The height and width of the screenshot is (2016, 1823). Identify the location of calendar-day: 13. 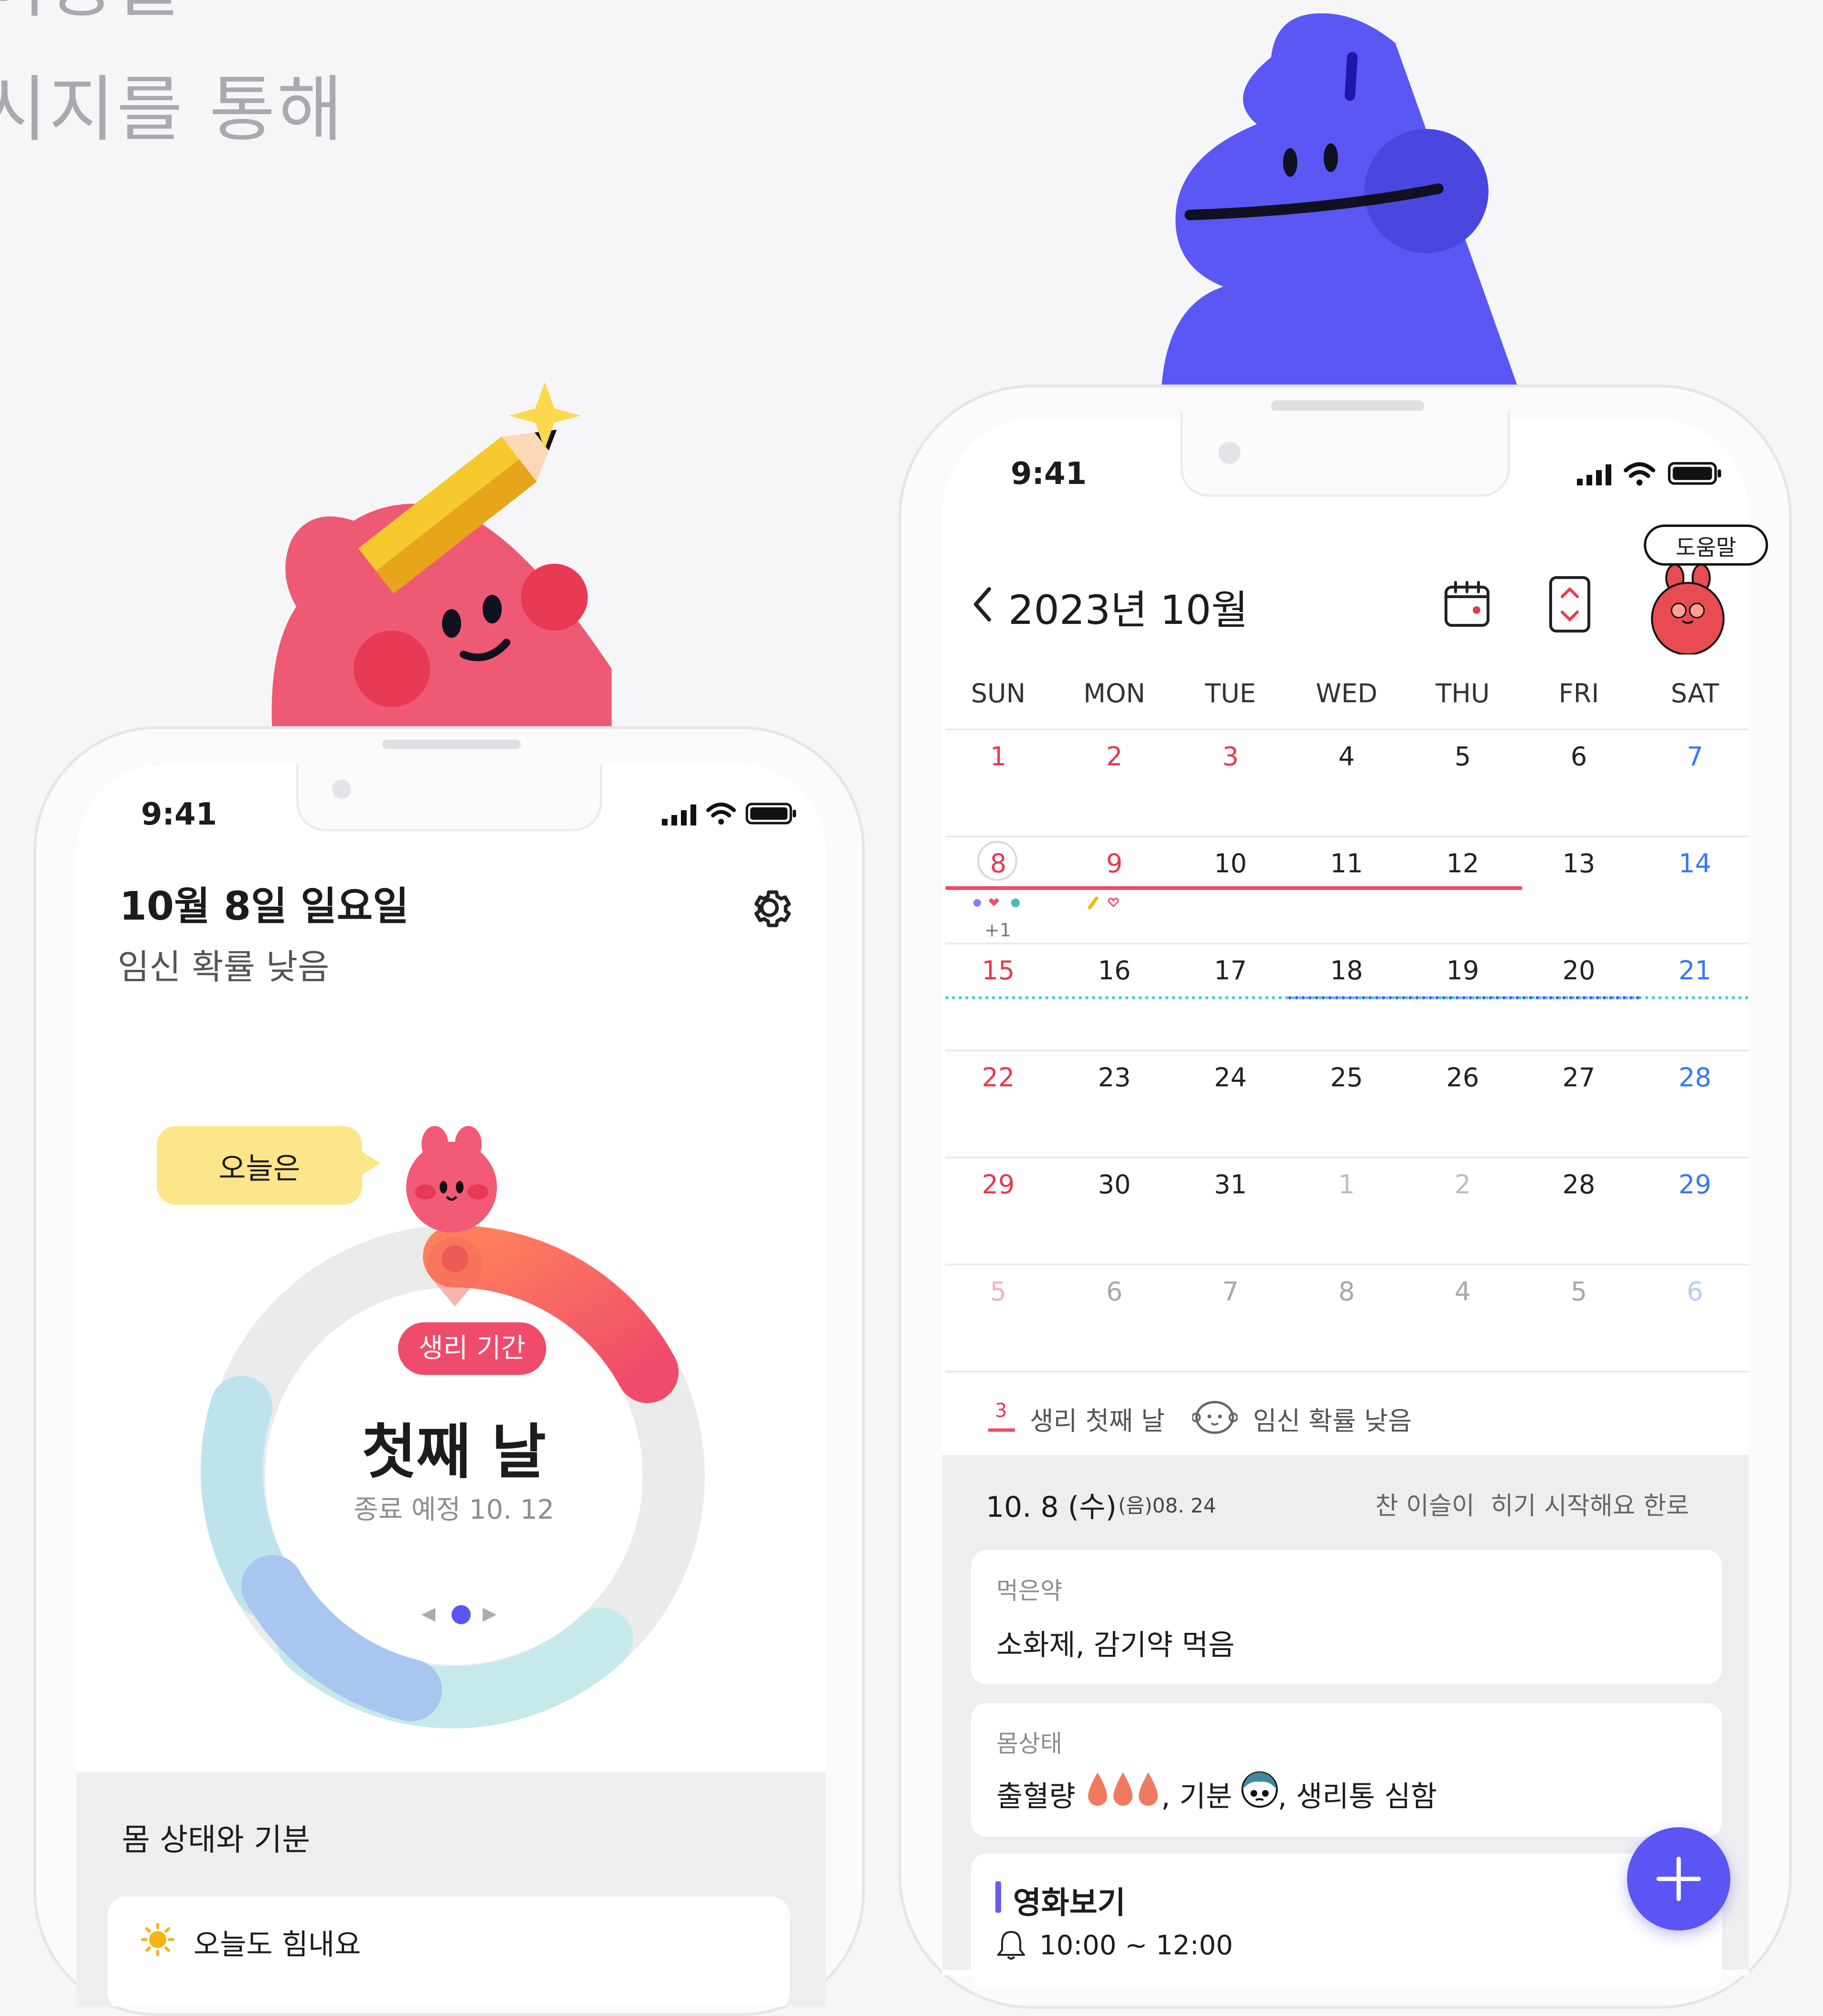
(1579, 863).